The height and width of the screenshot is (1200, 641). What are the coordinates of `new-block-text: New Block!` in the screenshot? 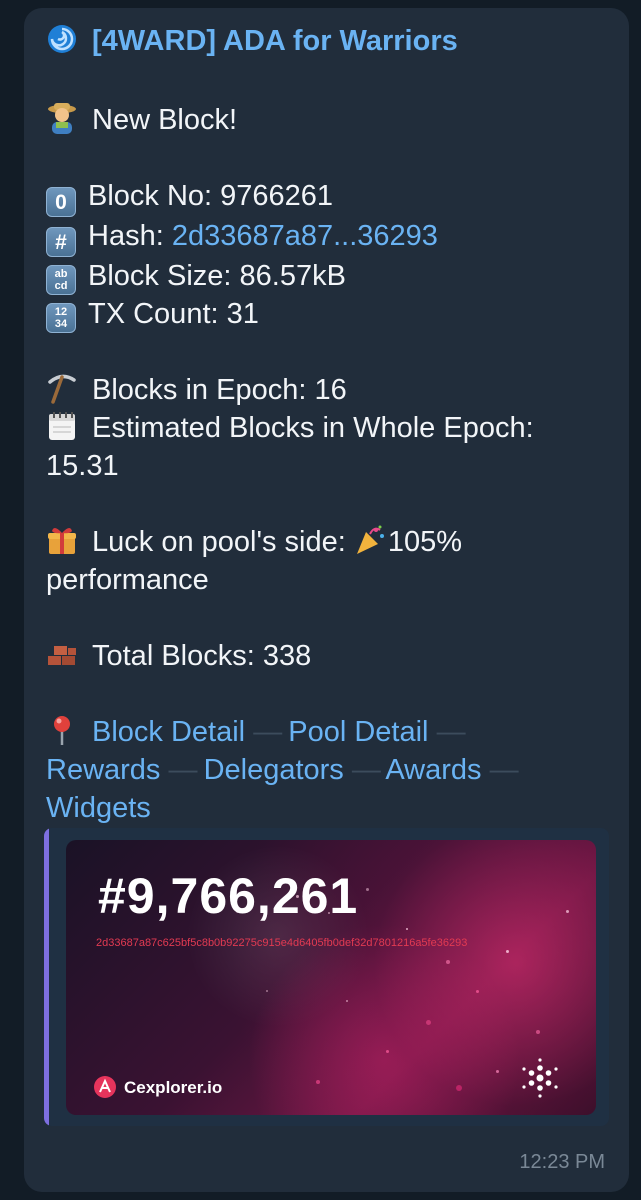 It's located at (165, 120).